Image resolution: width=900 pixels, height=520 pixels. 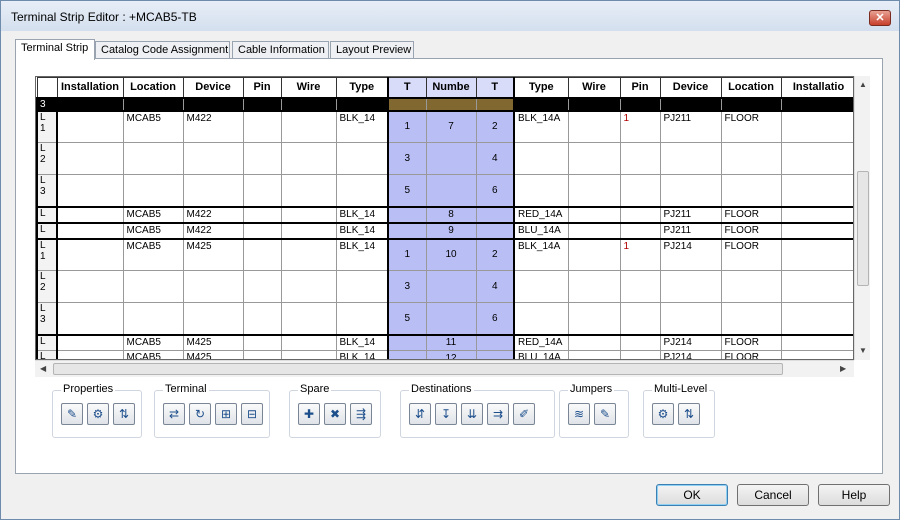 I want to click on row-header: L 1, so click(x=47, y=254).